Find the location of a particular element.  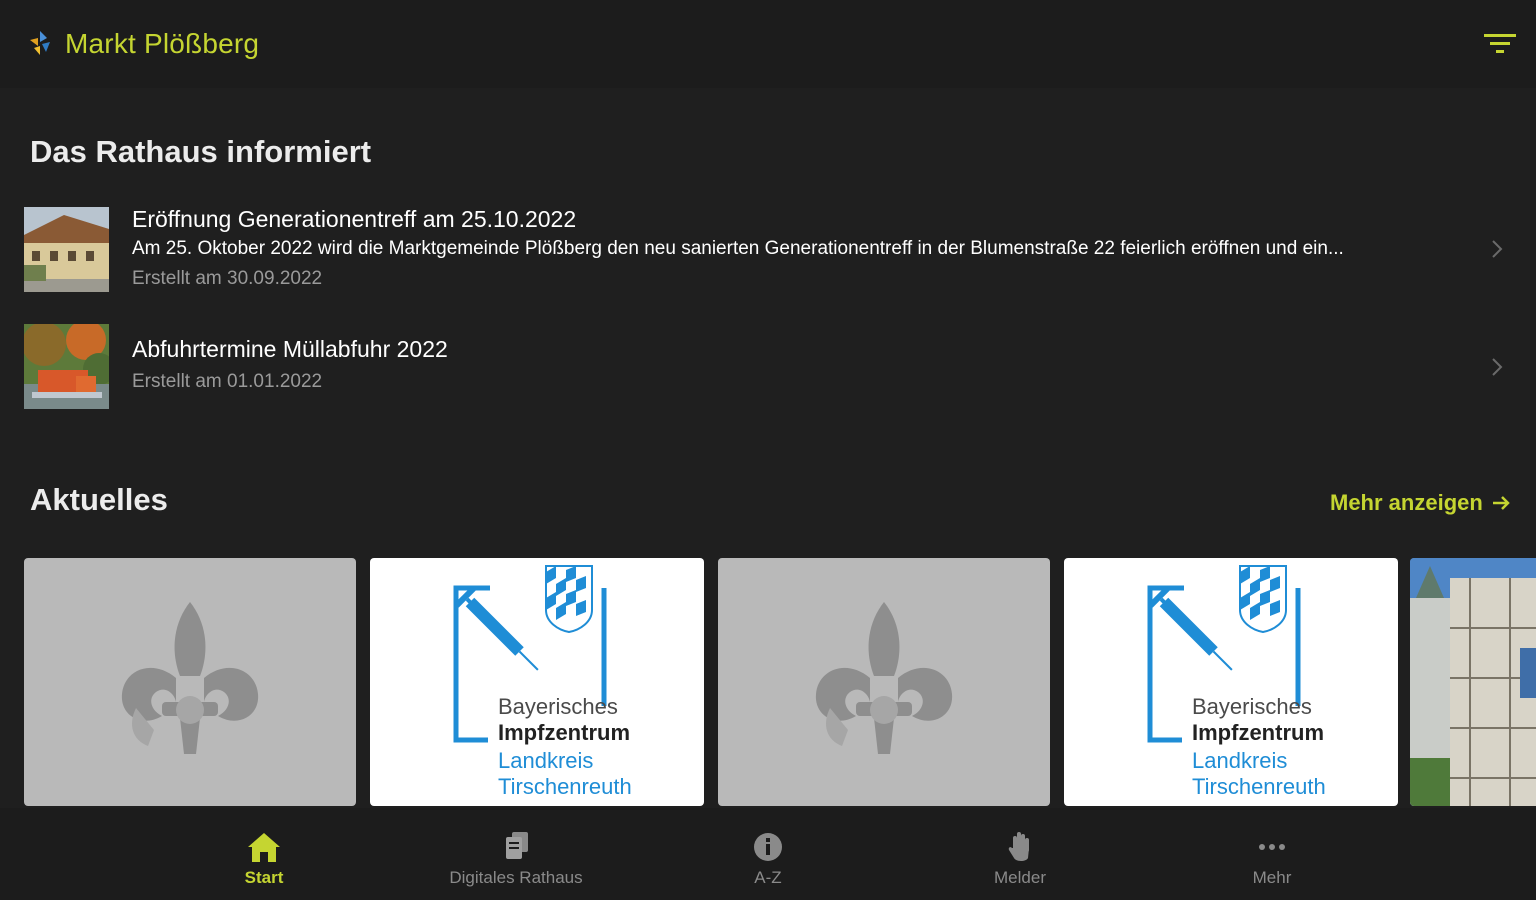

nav-item-start: Start is located at coordinates (264, 859).